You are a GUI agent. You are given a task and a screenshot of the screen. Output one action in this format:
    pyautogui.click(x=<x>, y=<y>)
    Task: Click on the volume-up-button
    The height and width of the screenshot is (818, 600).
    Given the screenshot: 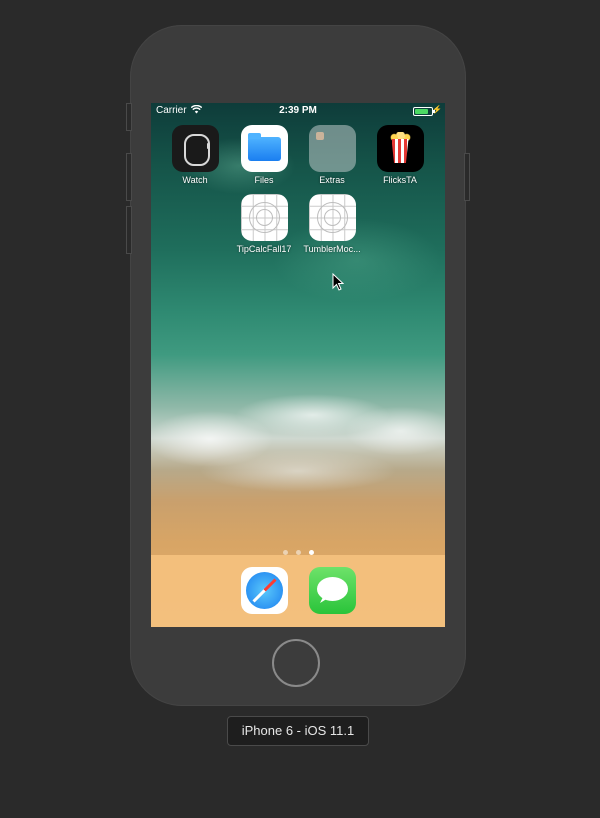 What is the action you would take?
    pyautogui.click(x=129, y=177)
    